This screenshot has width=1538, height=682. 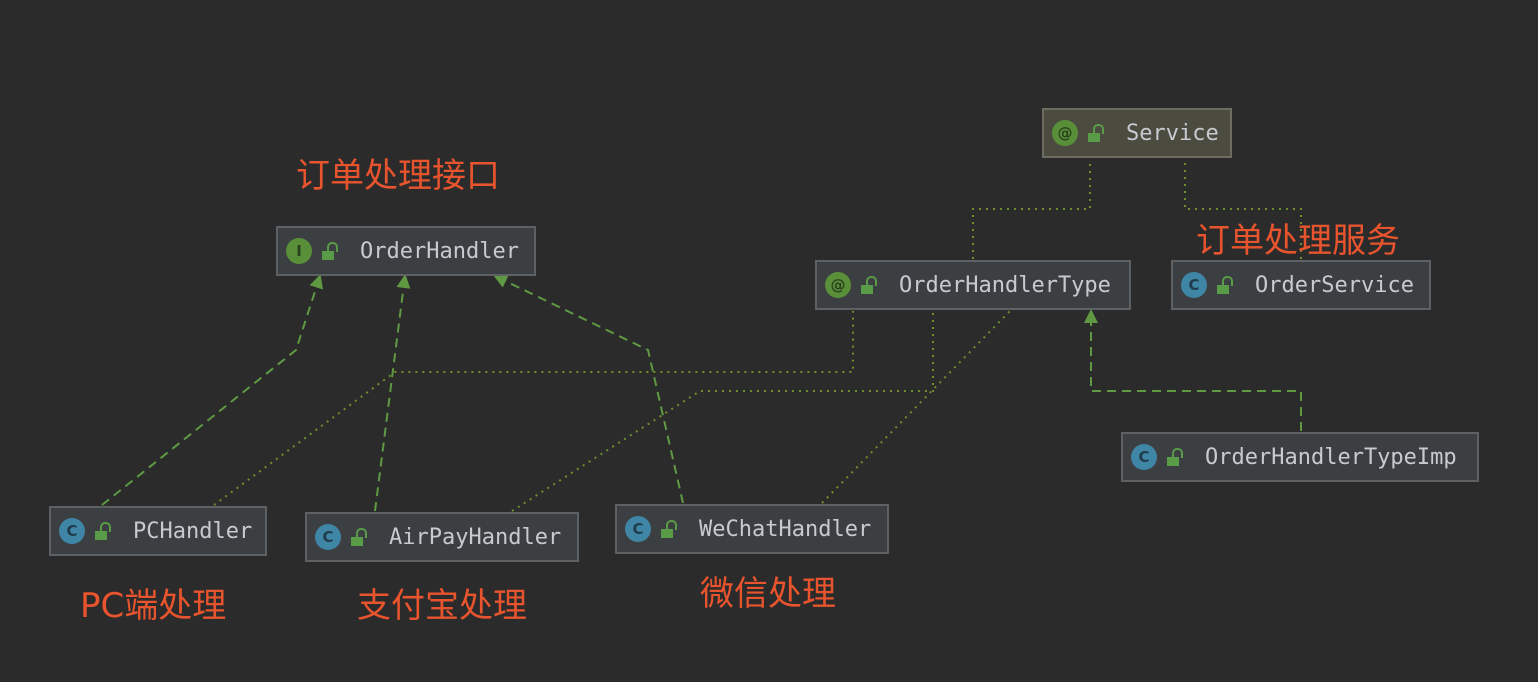 I want to click on node-airpayhandler: C AirPayHandler, so click(x=442, y=537).